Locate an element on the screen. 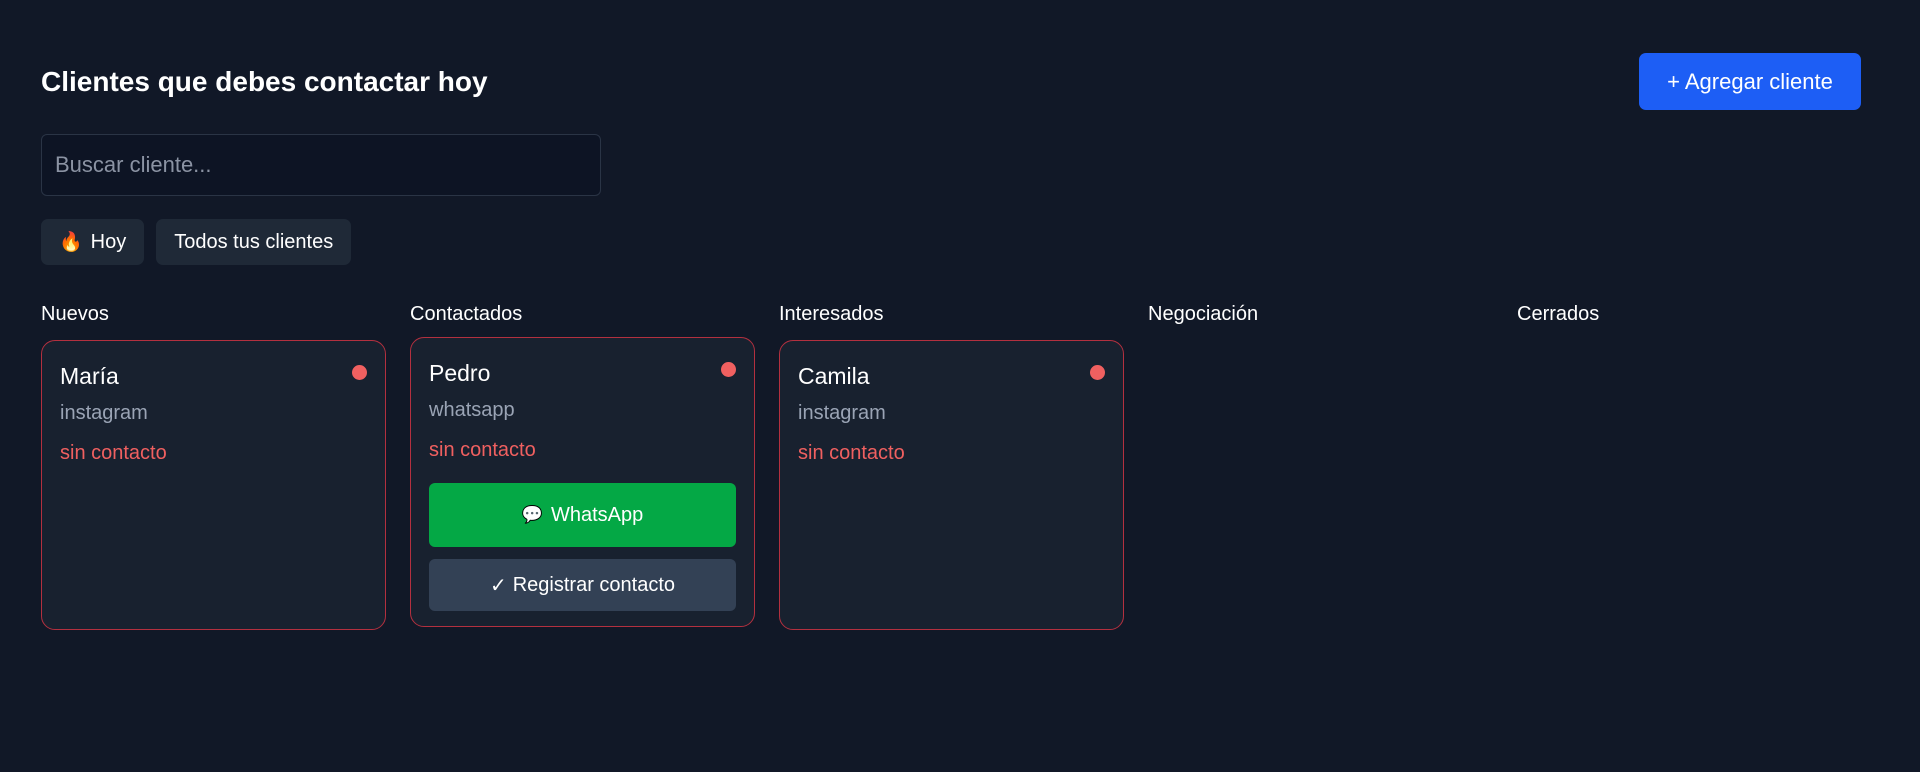 The width and height of the screenshot is (1920, 772). column-title: Nuevos is located at coordinates (75, 313).